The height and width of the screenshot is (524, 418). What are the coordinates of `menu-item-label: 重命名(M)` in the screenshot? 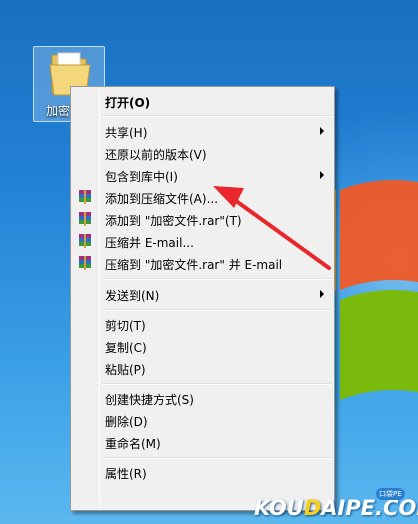 It's located at (133, 444).